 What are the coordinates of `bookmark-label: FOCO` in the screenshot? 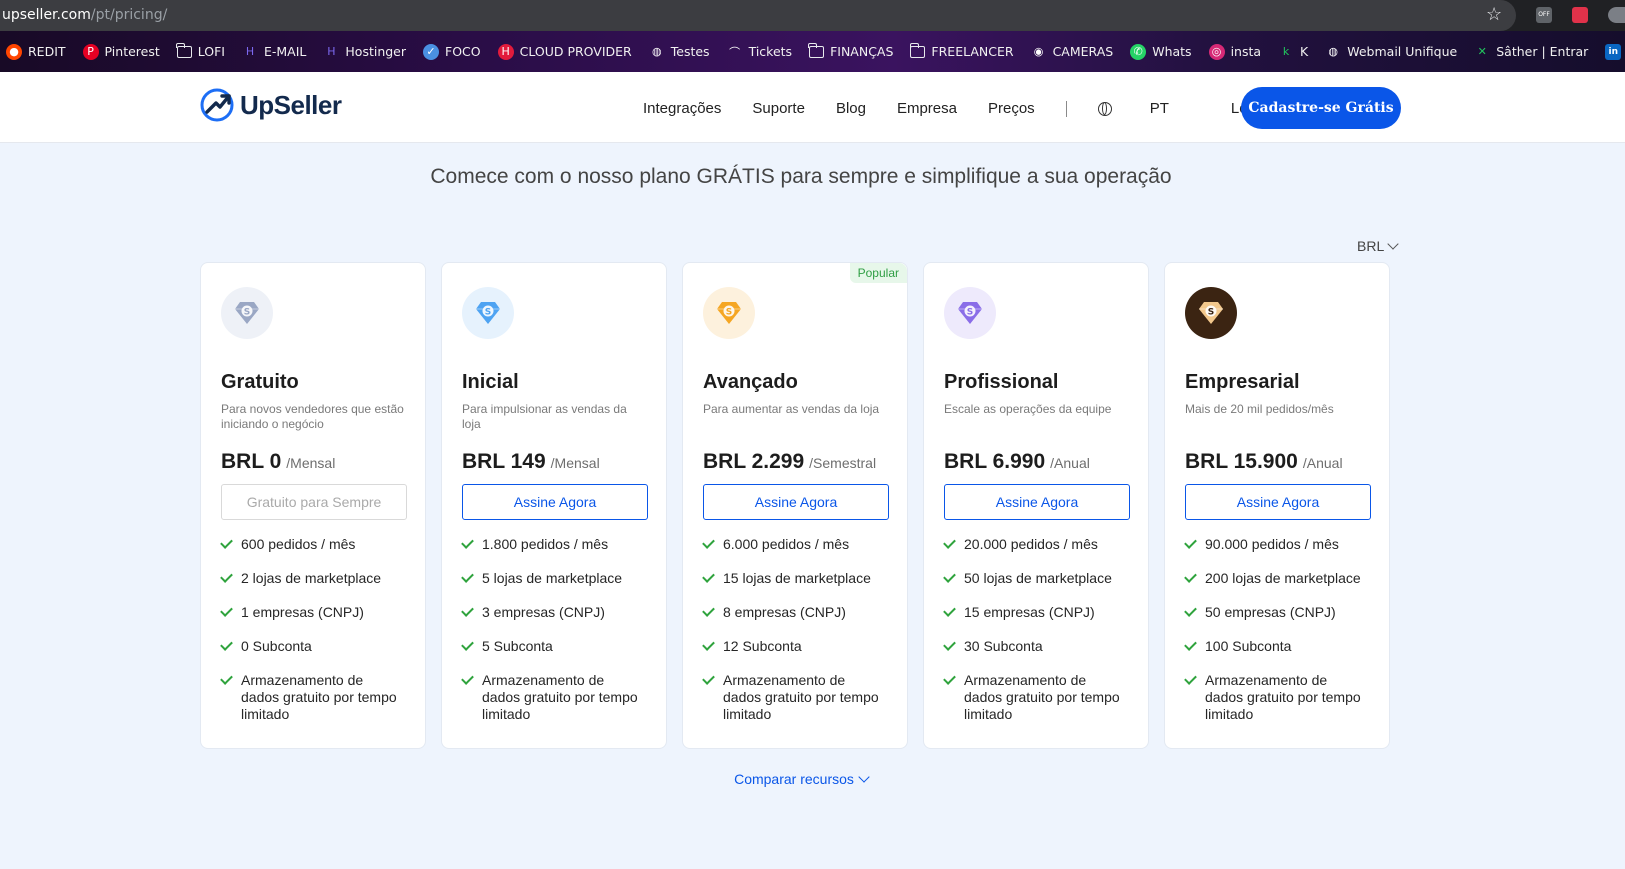 It's located at (463, 51).